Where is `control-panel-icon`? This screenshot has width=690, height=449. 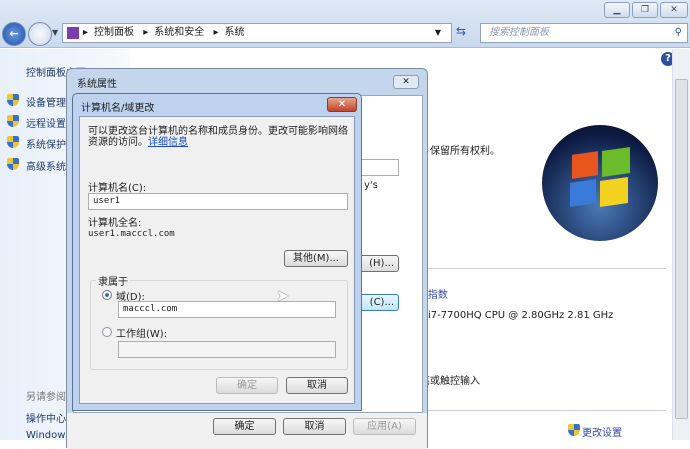 control-panel-icon is located at coordinates (73, 33).